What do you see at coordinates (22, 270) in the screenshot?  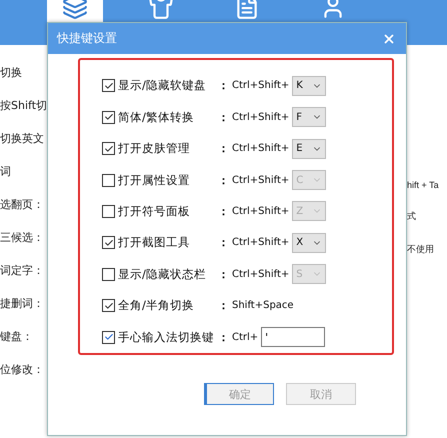 I see `setting-label: 词定字：` at bounding box center [22, 270].